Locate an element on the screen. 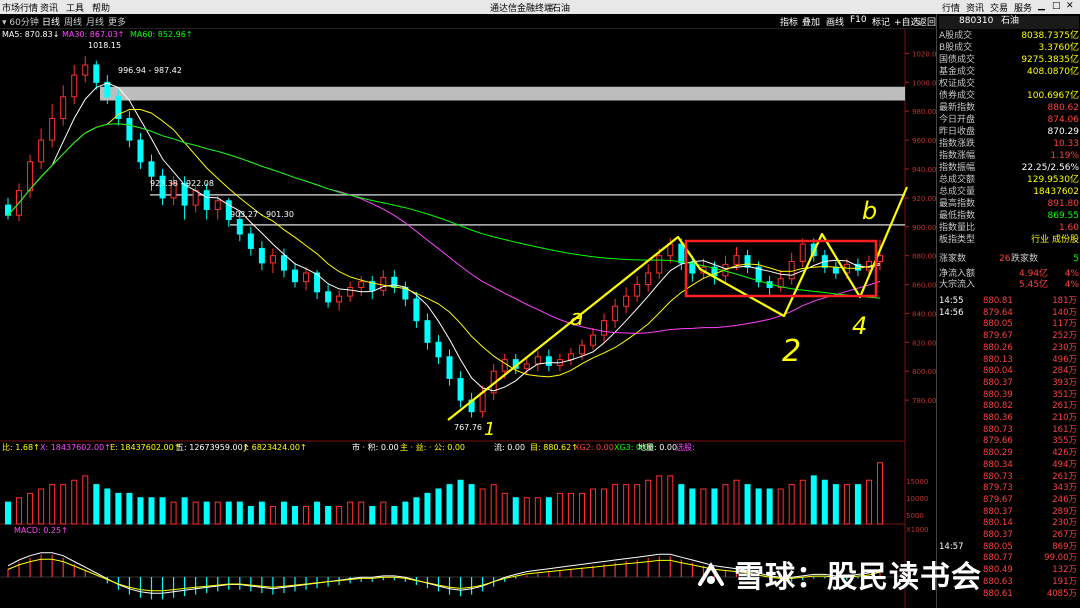 This screenshot has height=608, width=1080. vol-legend-0: 比: 1.68↑ is located at coordinates (21, 447).